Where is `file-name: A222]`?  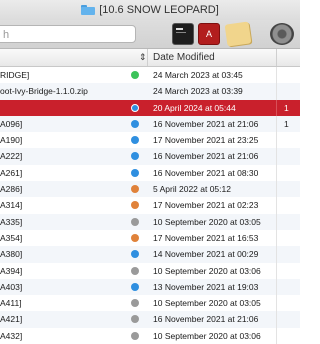
file-name: A222] is located at coordinates (11, 156).